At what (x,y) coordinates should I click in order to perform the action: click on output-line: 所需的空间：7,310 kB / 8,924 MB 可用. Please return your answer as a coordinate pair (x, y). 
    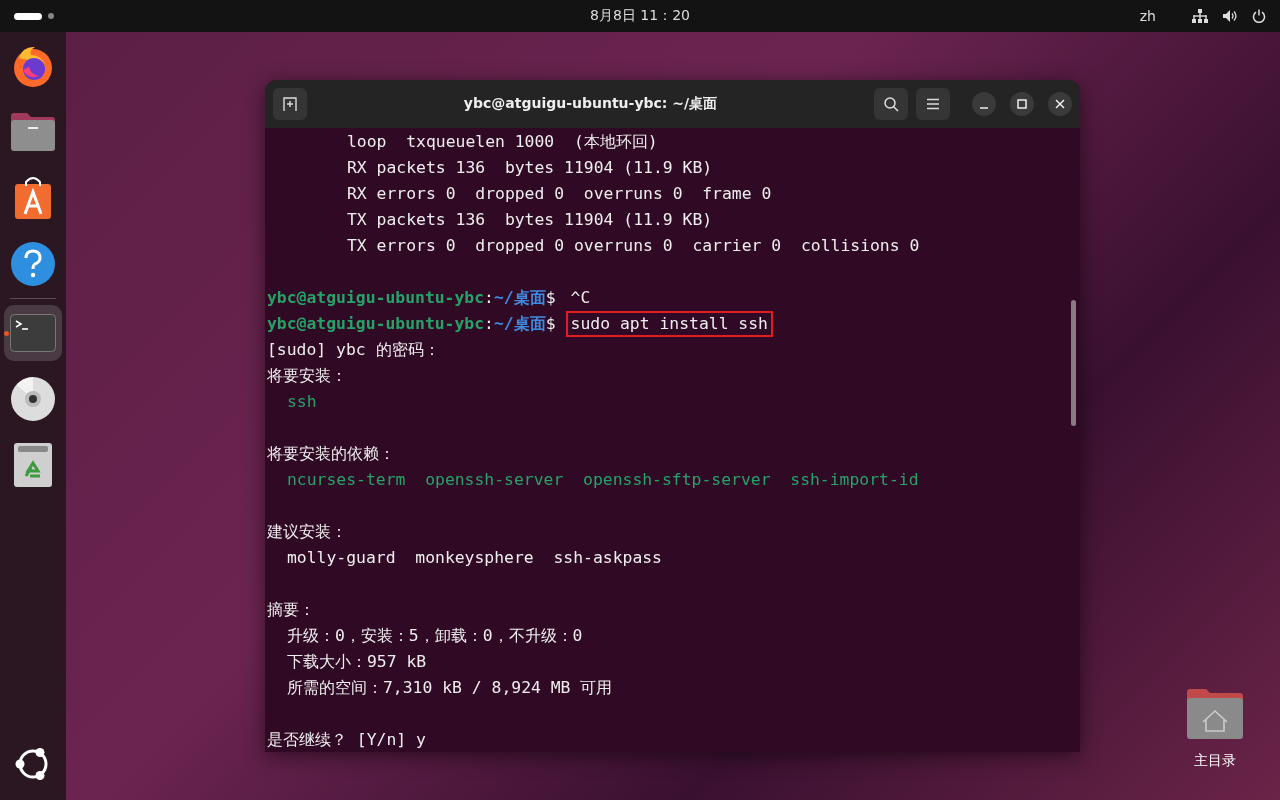
    Looking at the image, I should click on (449, 688).